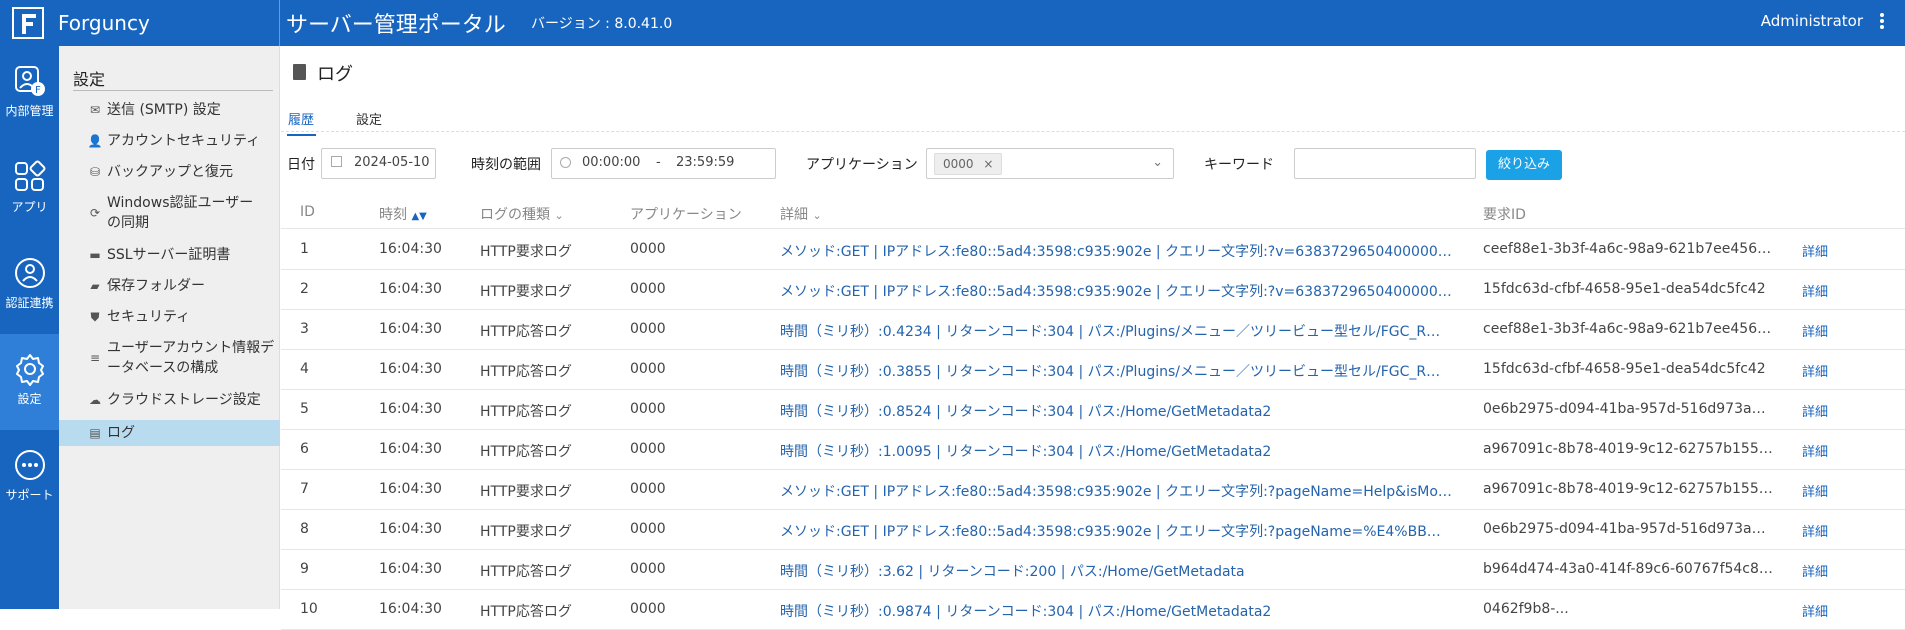  Describe the element at coordinates (1524, 165) in the screenshot. I see `filter-button: 絞り込み` at that location.